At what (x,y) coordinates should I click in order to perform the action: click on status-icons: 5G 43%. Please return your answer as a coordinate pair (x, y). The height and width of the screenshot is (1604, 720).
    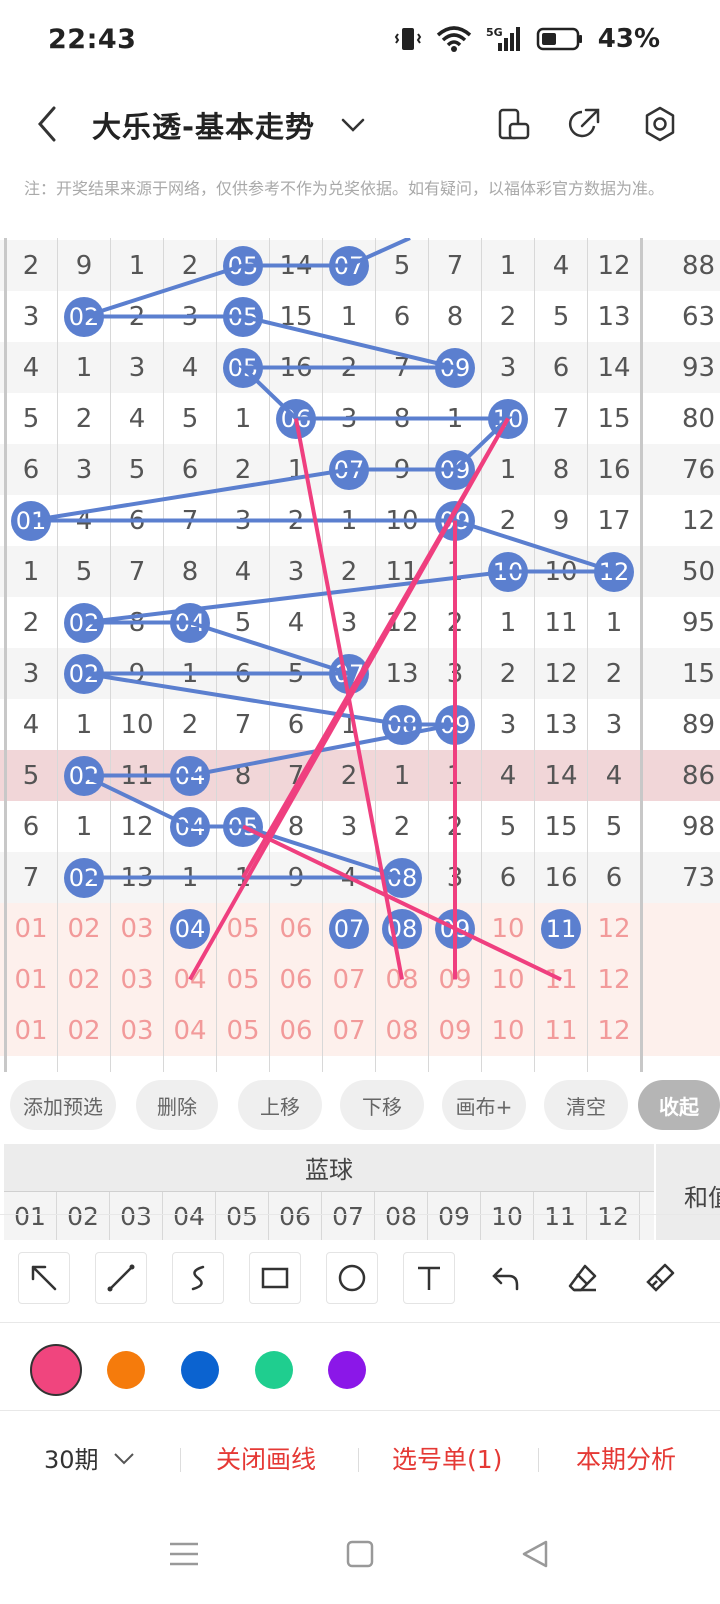
    Looking at the image, I should click on (527, 39).